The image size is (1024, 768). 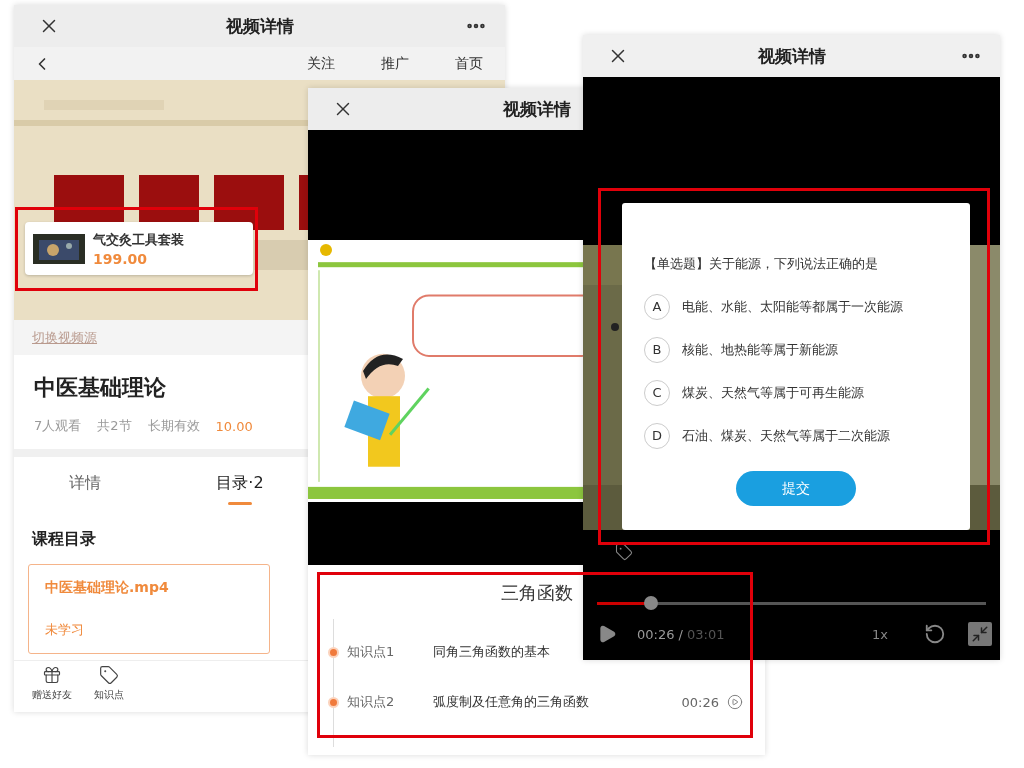 I want to click on panel-title: 三角函数, so click(x=536, y=593).